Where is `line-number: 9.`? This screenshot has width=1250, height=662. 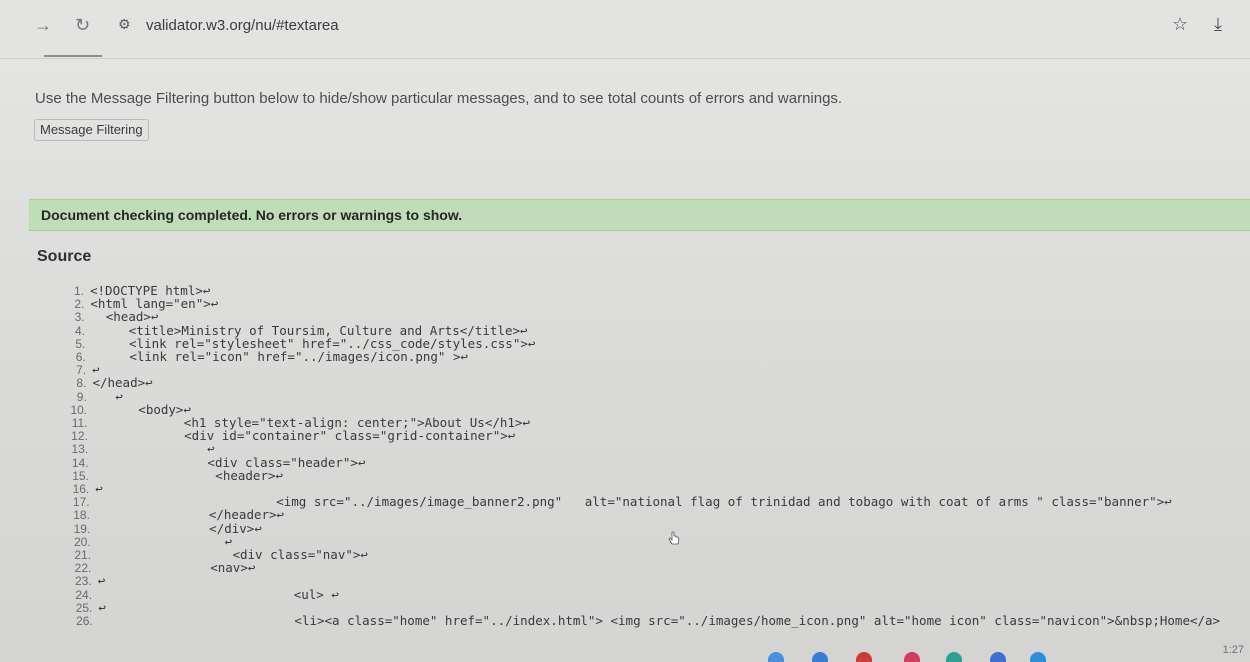 line-number: 9. is located at coordinates (81, 396).